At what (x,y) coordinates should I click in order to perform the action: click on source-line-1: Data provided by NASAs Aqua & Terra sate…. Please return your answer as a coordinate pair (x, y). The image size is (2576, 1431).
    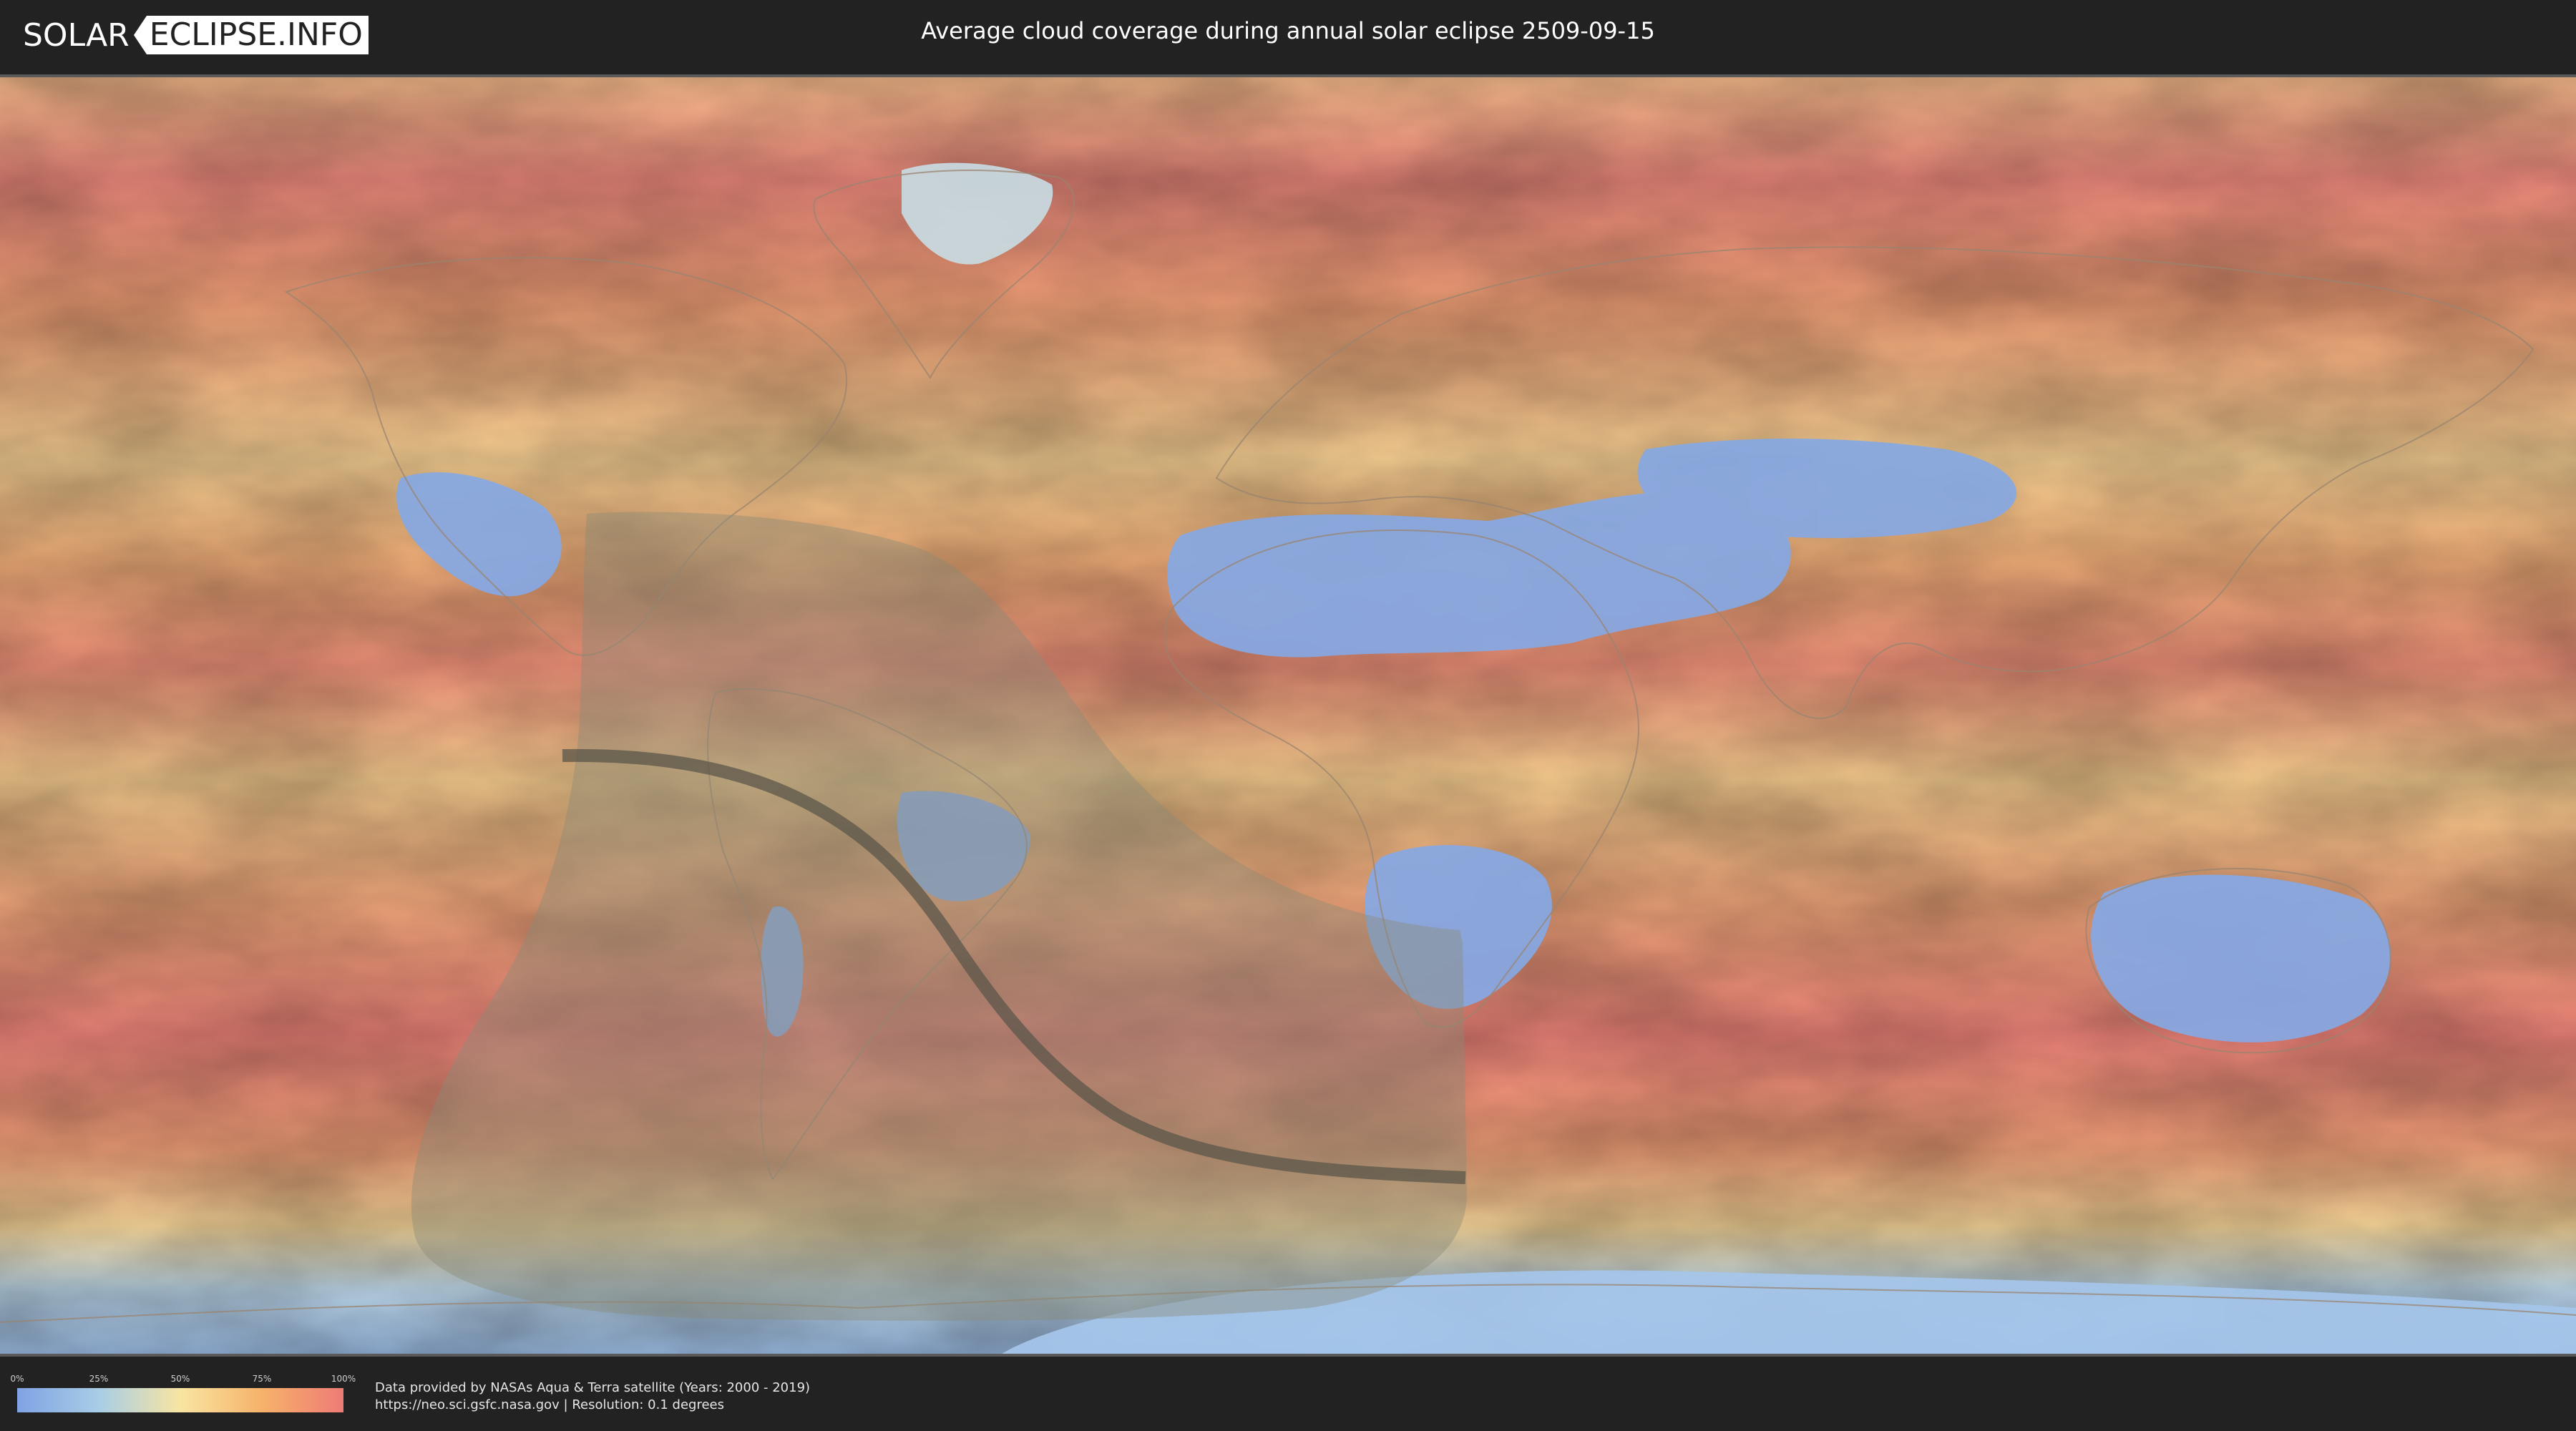
    Looking at the image, I should click on (593, 1387).